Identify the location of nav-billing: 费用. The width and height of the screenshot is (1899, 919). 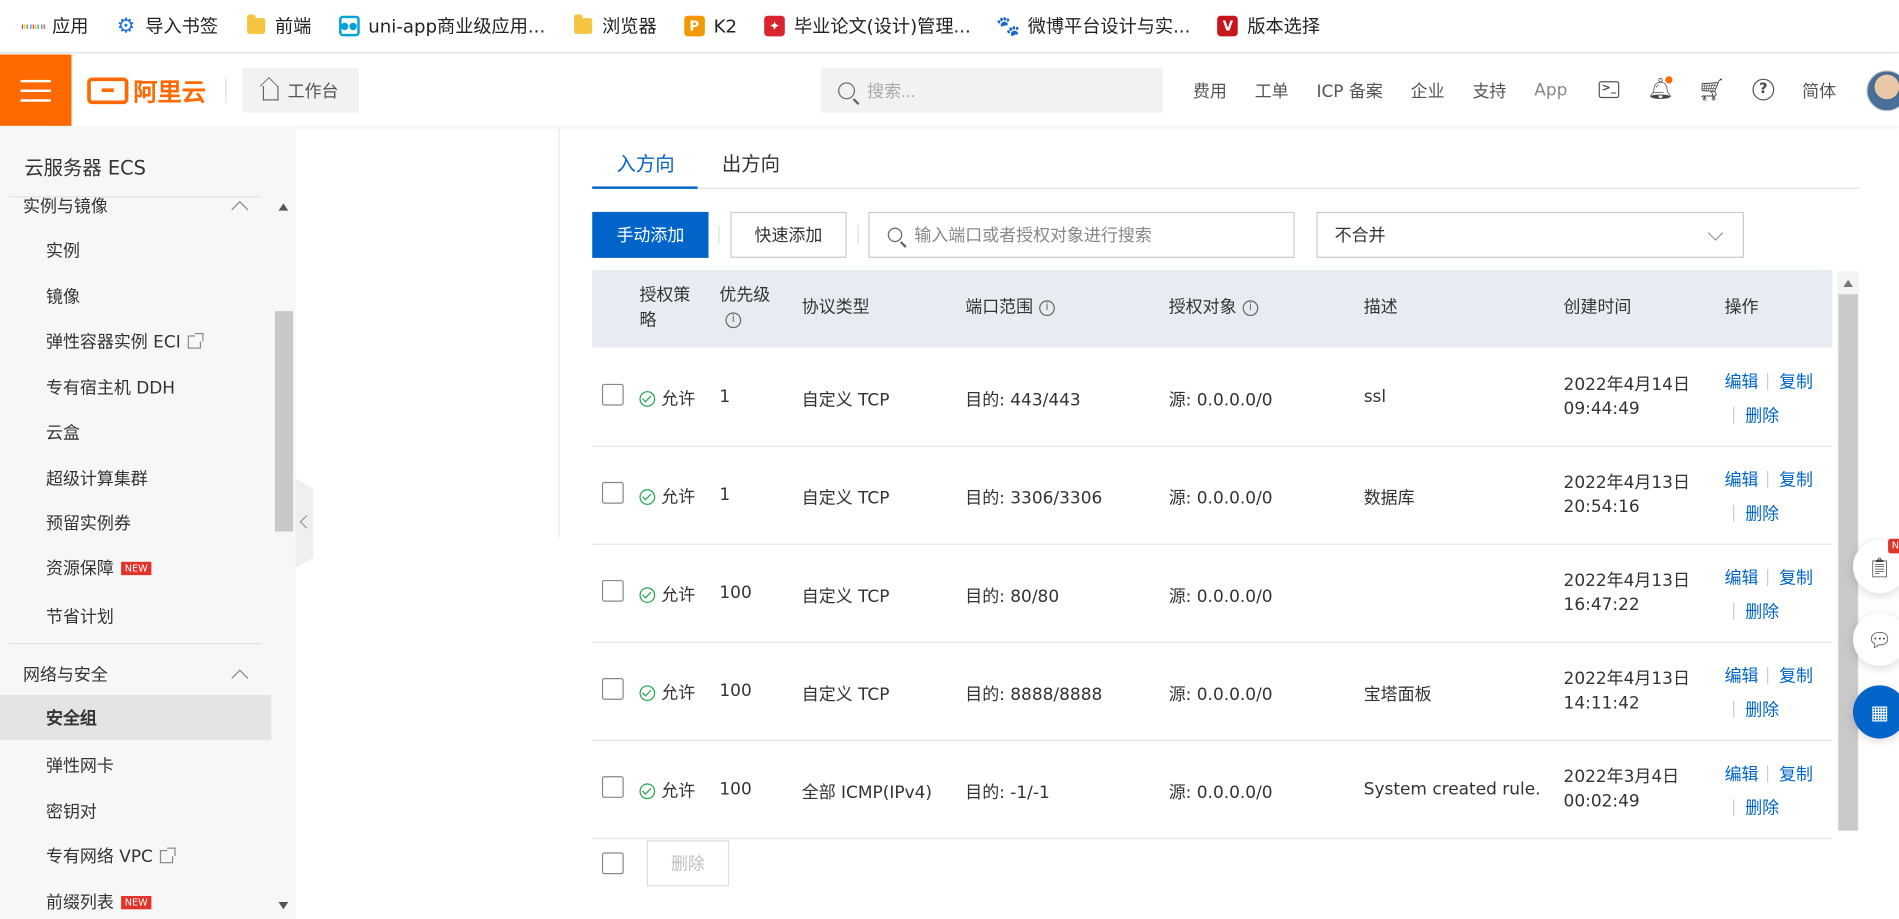
(1210, 90).